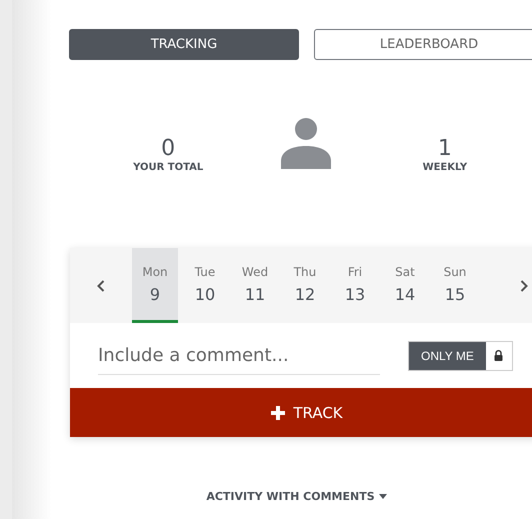 This screenshot has height=519, width=532. What do you see at coordinates (455, 271) in the screenshot?
I see `weekday-label: Sun` at bounding box center [455, 271].